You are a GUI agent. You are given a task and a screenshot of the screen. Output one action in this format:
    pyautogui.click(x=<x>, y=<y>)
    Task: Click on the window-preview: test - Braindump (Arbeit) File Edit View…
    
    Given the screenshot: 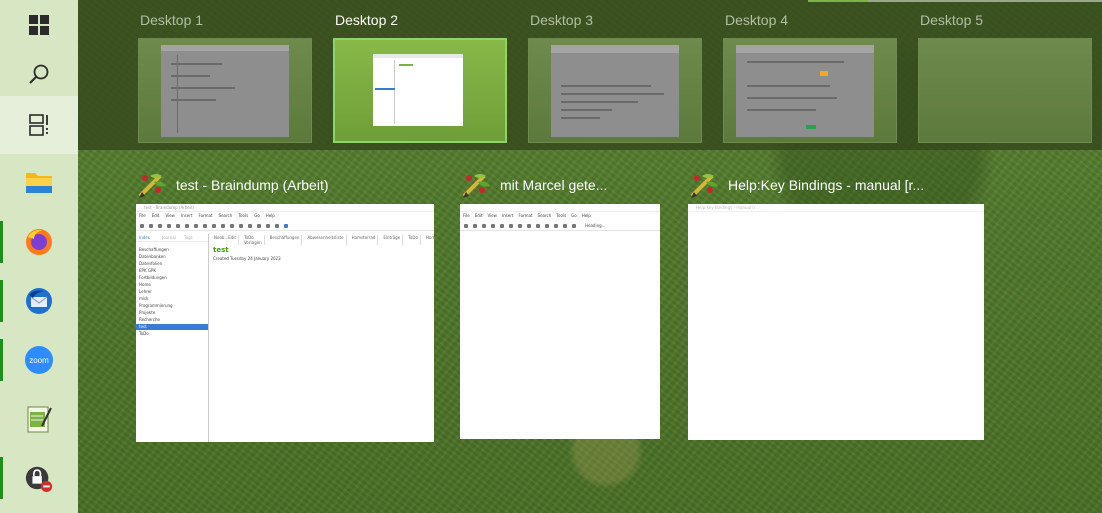 What is the action you would take?
    pyautogui.click(x=285, y=323)
    